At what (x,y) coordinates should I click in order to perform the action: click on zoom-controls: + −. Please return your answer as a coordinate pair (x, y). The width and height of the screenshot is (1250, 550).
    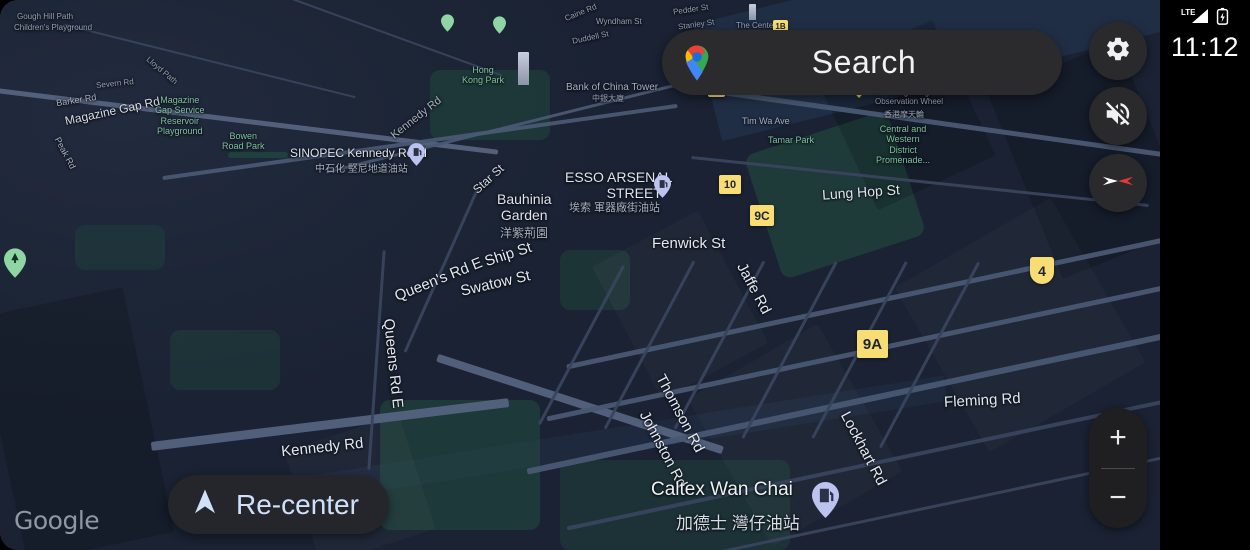
    Looking at the image, I should click on (1118, 468).